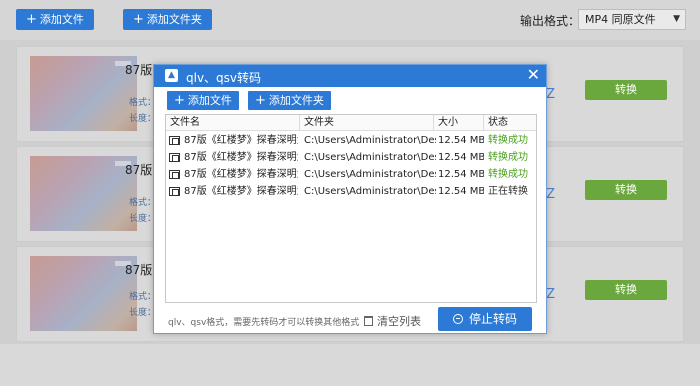  Describe the element at coordinates (224, 78) in the screenshot. I see `dialog-title: qlv、qsv转码` at that location.